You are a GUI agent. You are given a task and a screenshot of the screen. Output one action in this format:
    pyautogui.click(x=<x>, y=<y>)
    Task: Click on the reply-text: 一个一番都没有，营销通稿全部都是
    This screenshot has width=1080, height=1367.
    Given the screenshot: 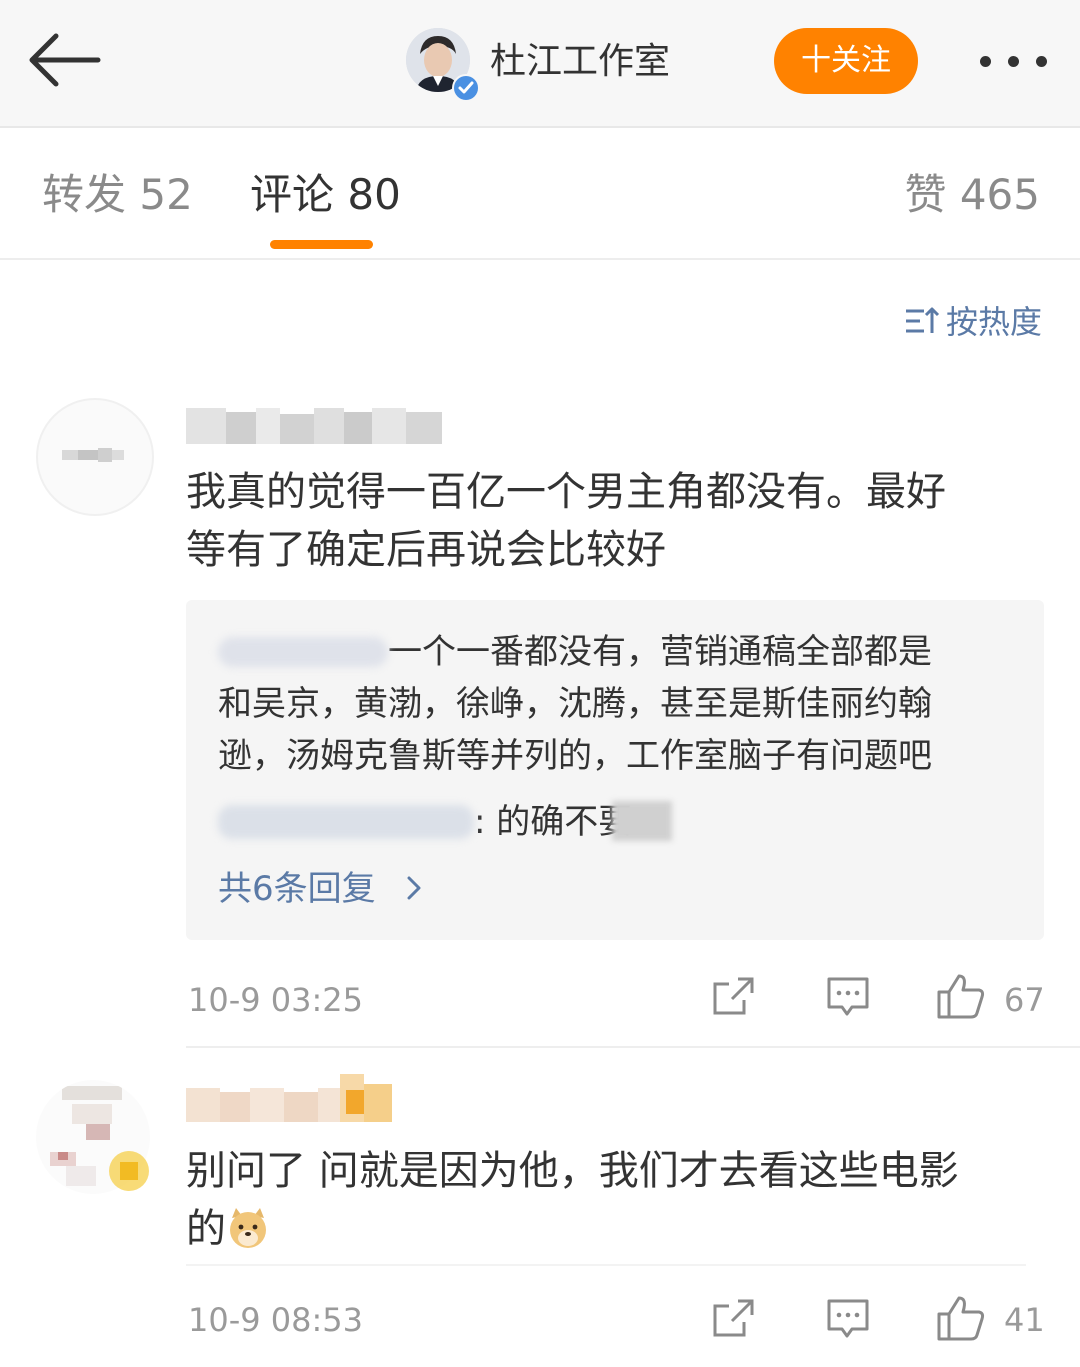 What is the action you would take?
    pyautogui.click(x=660, y=652)
    